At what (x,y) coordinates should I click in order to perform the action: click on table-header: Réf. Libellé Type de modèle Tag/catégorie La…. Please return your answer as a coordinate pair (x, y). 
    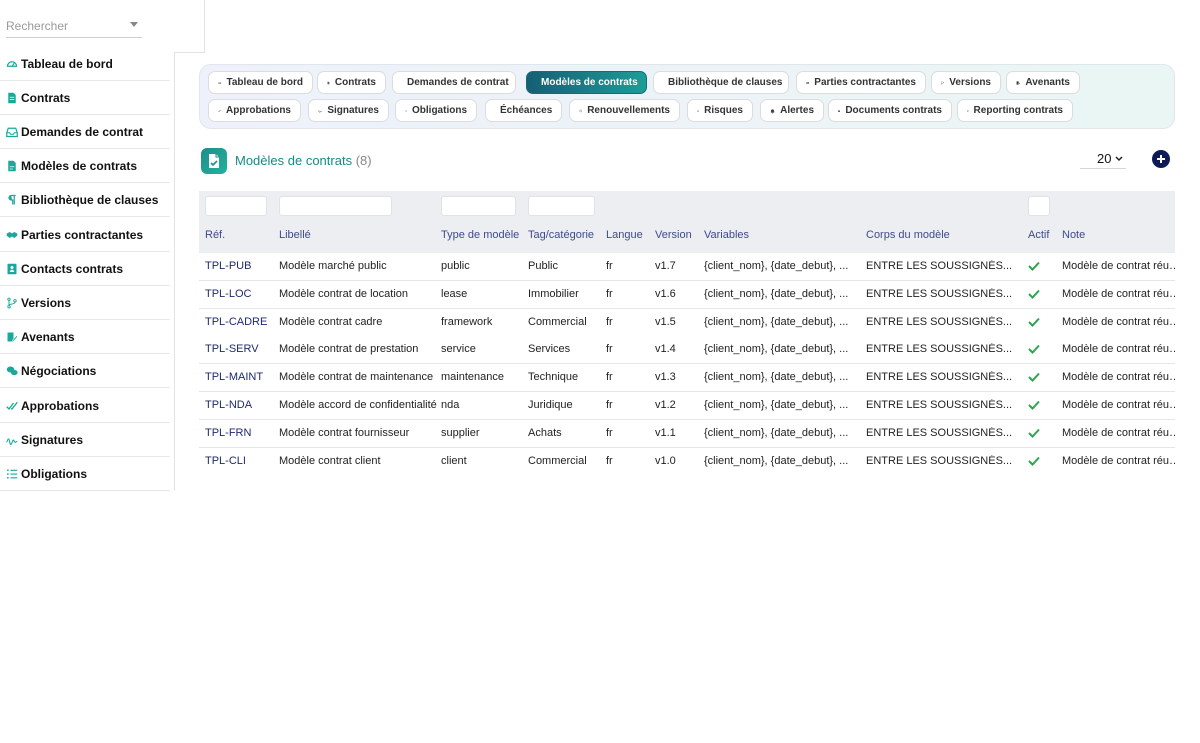
    Looking at the image, I should click on (687, 222).